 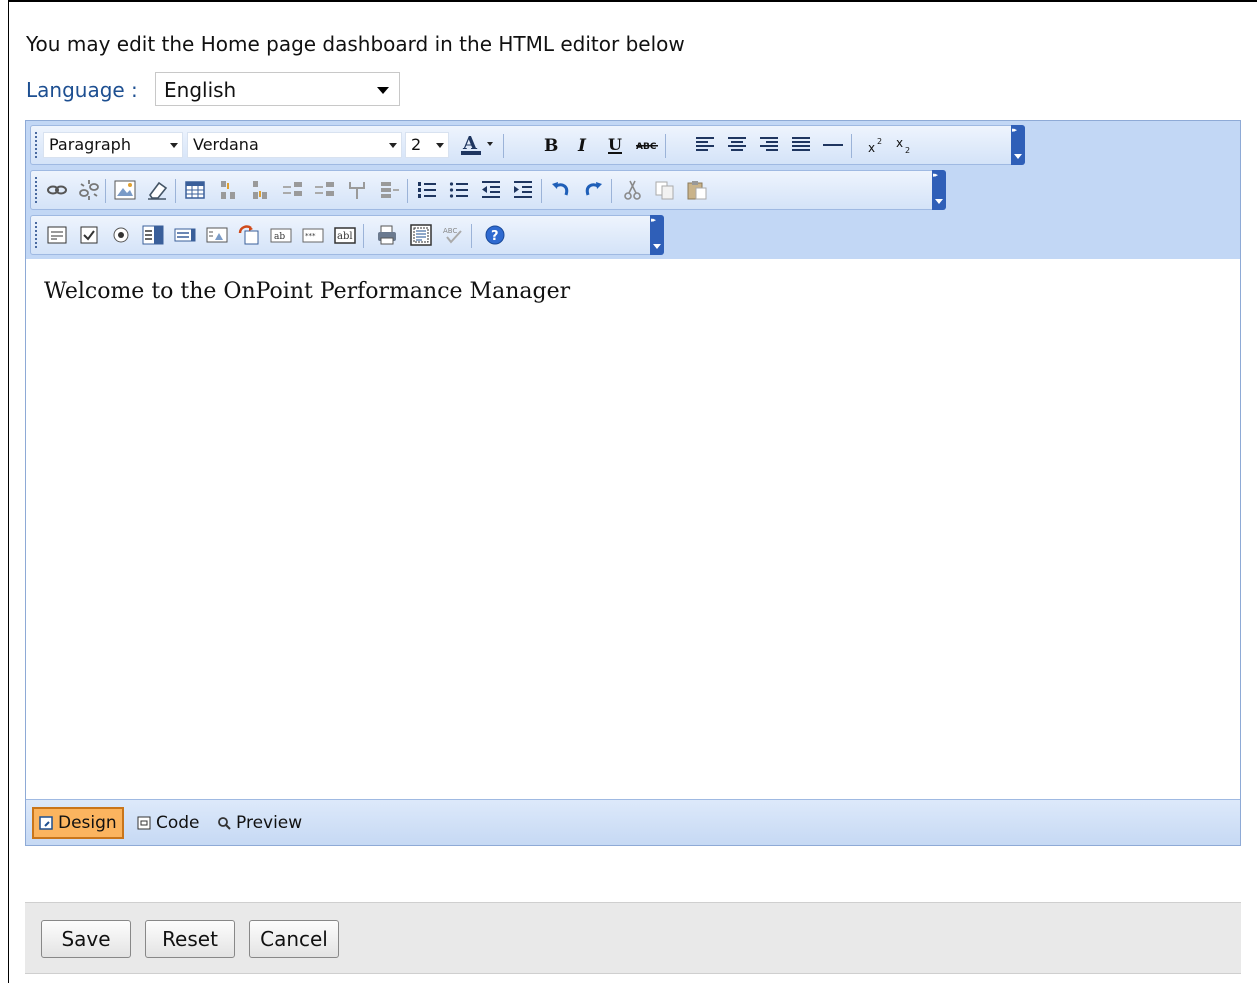 I want to click on mode-tab-design: Design, so click(x=78, y=823).